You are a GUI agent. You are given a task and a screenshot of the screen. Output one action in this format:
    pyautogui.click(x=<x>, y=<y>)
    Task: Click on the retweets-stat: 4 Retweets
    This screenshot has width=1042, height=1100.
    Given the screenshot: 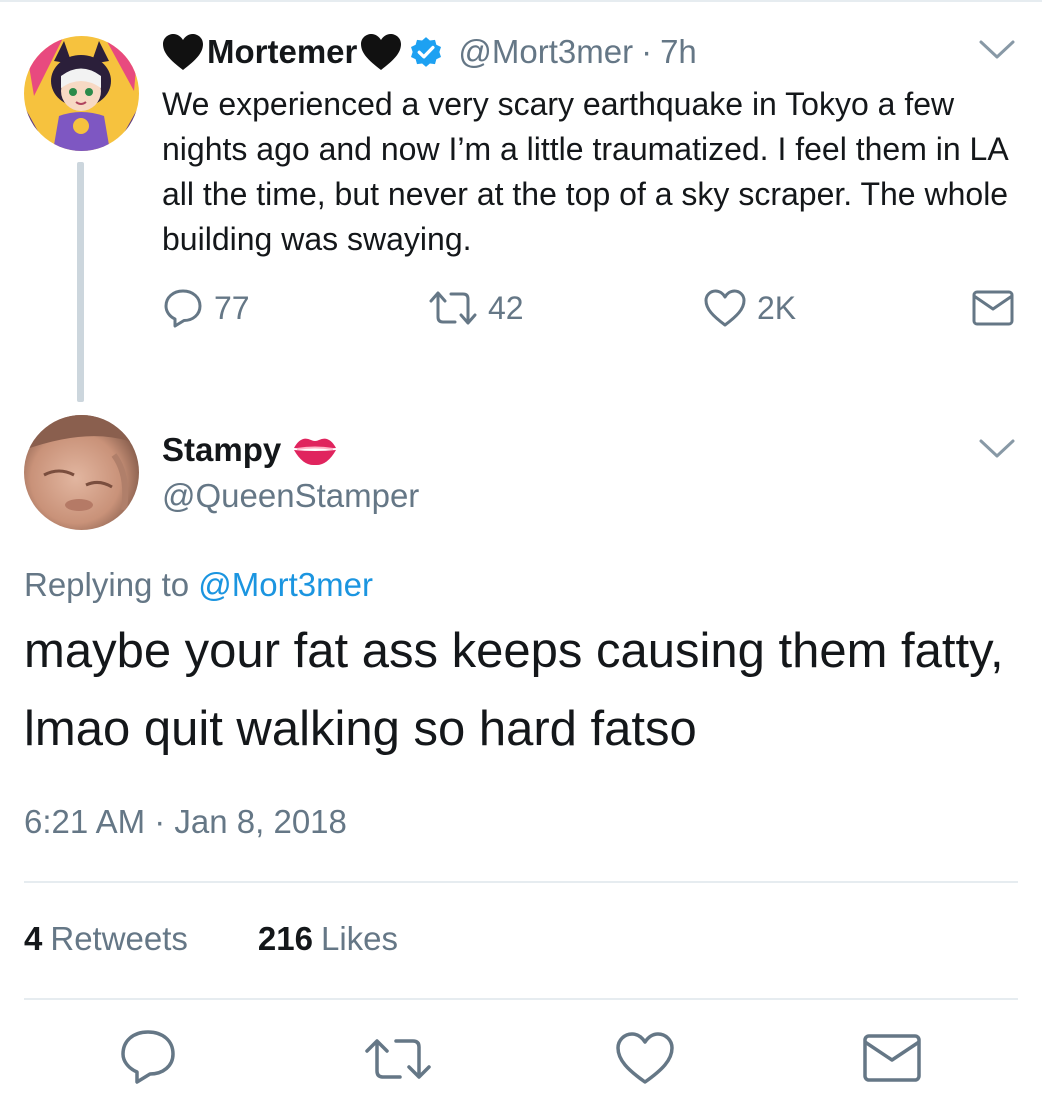 What is the action you would take?
    pyautogui.click(x=106, y=939)
    